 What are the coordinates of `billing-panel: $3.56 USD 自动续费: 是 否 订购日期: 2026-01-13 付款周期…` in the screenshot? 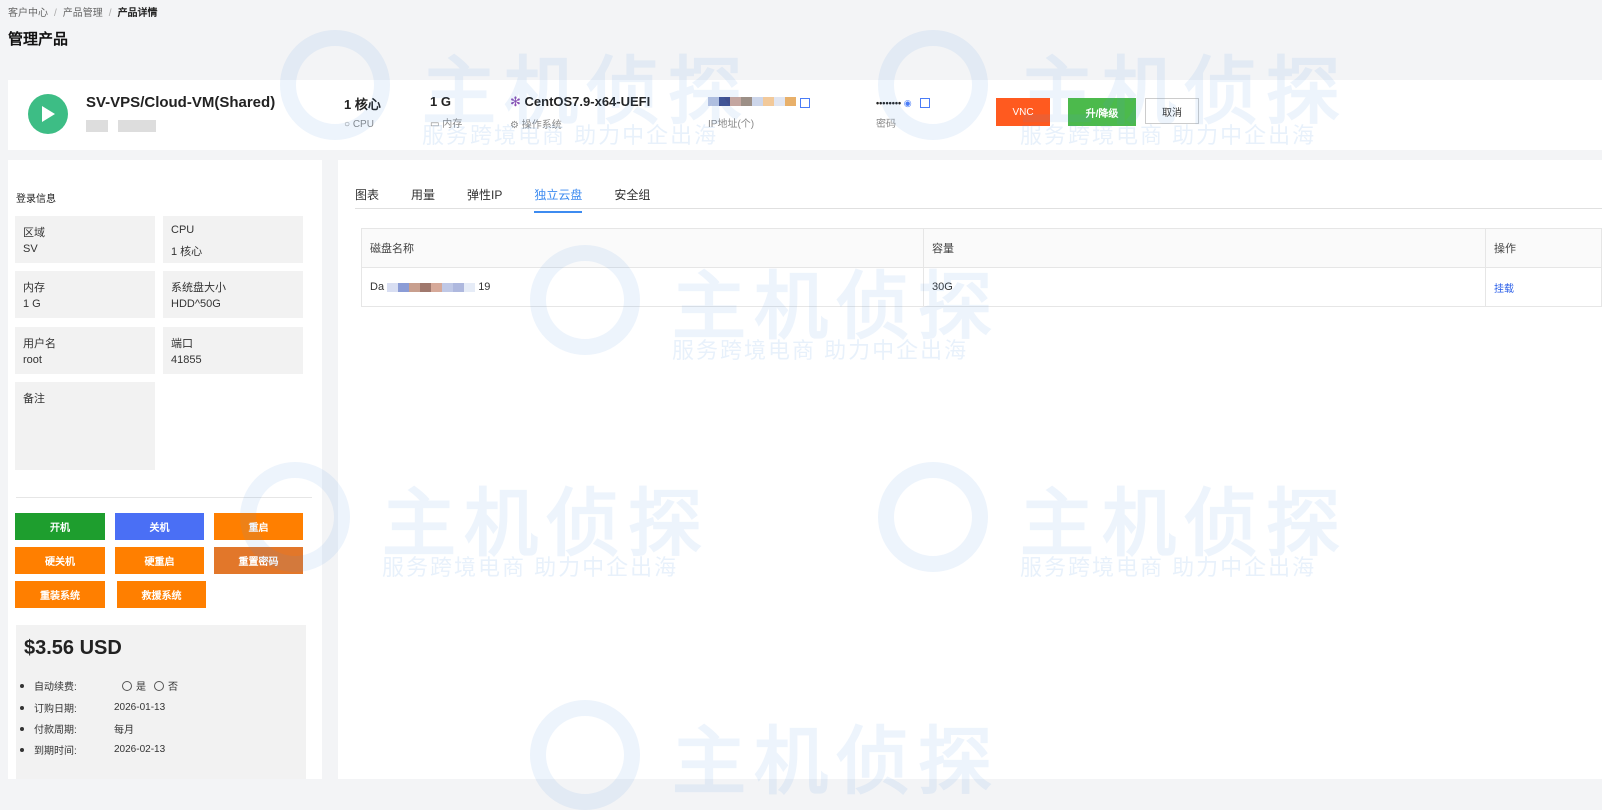 It's located at (161, 702).